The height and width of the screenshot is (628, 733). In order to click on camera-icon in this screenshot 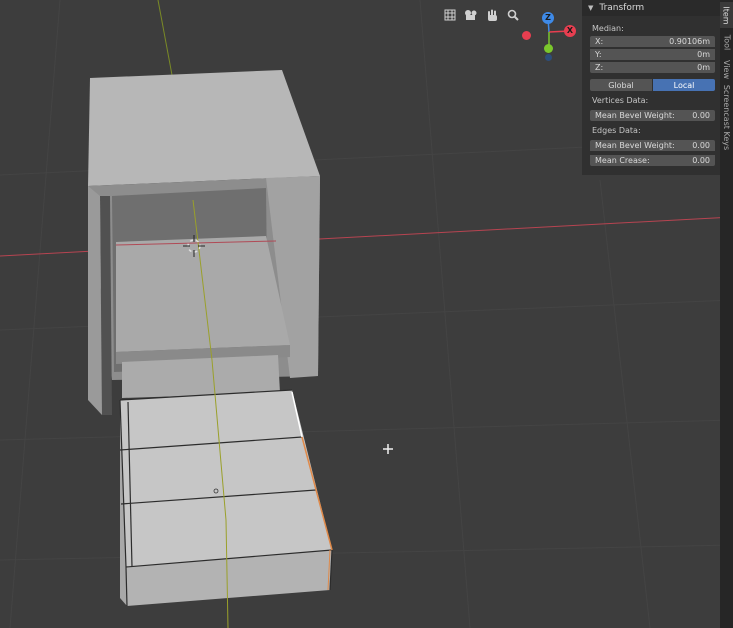, I will do `click(471, 15)`.